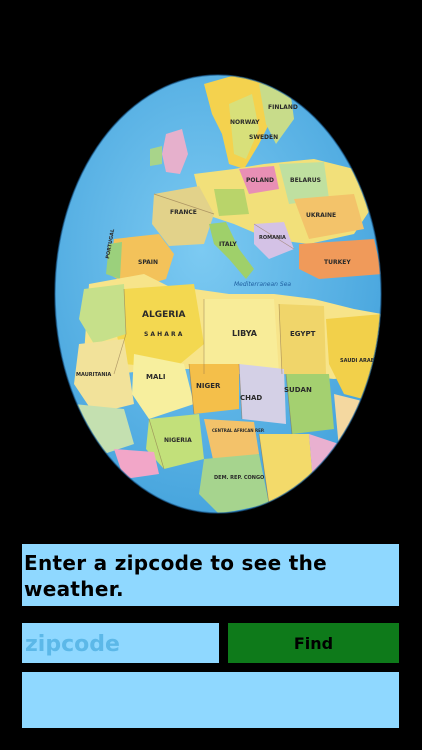 The height and width of the screenshot is (750, 422). Describe the element at coordinates (245, 333) in the screenshot. I see `map-label-libya: LIBYA` at that location.